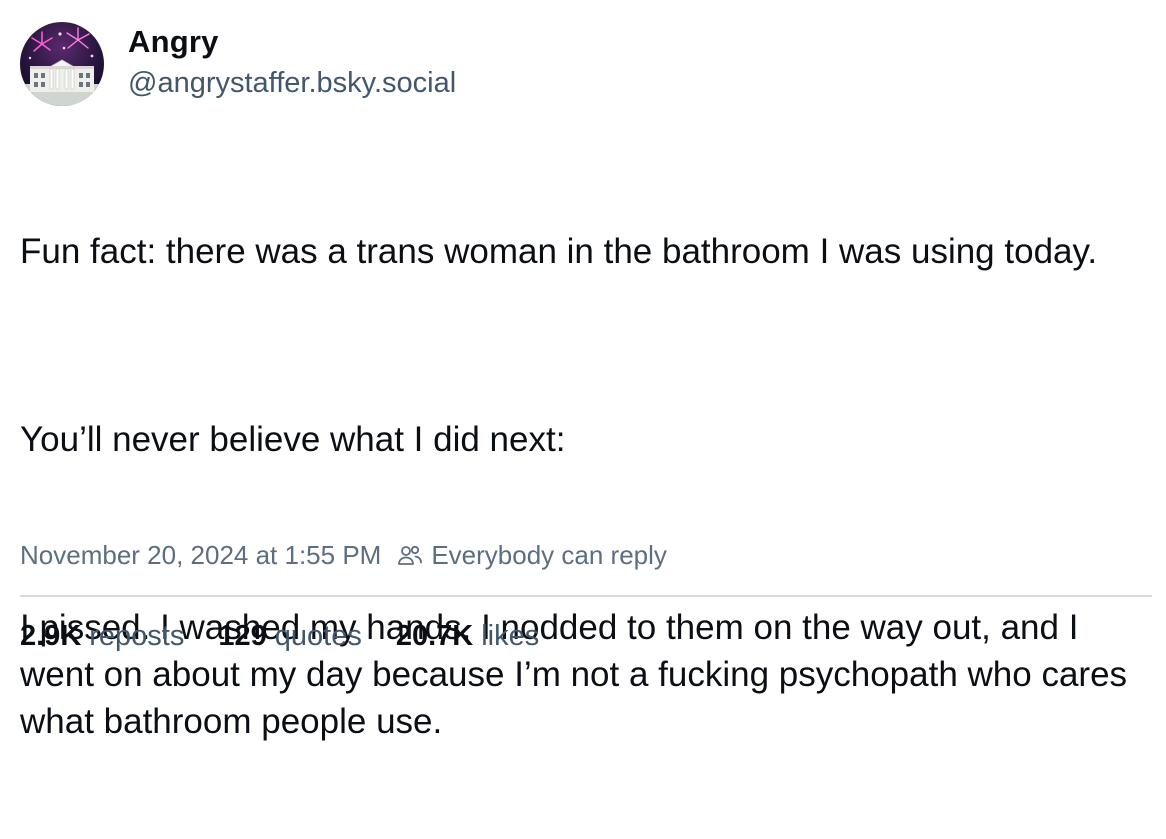 The width and height of the screenshot is (1166, 839). I want to click on quotes-stat: 129 quotes, so click(289, 636).